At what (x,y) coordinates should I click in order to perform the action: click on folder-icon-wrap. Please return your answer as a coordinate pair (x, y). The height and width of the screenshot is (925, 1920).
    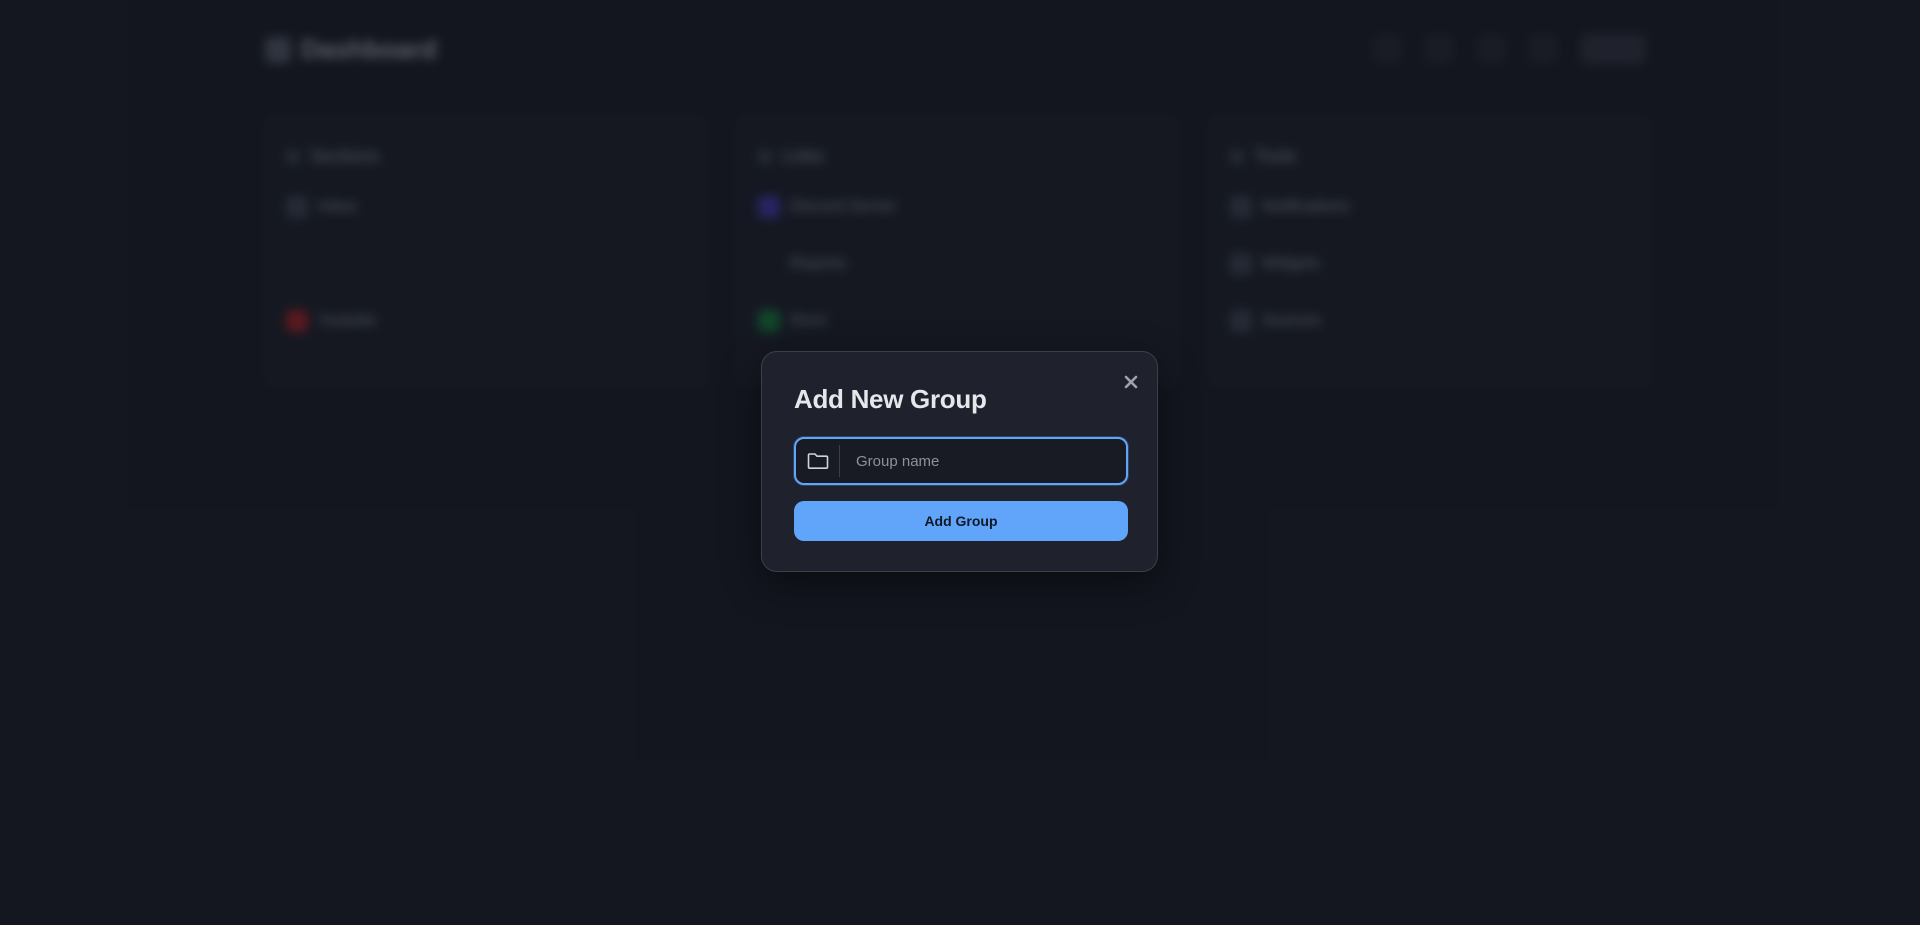
    Looking at the image, I should click on (818, 461).